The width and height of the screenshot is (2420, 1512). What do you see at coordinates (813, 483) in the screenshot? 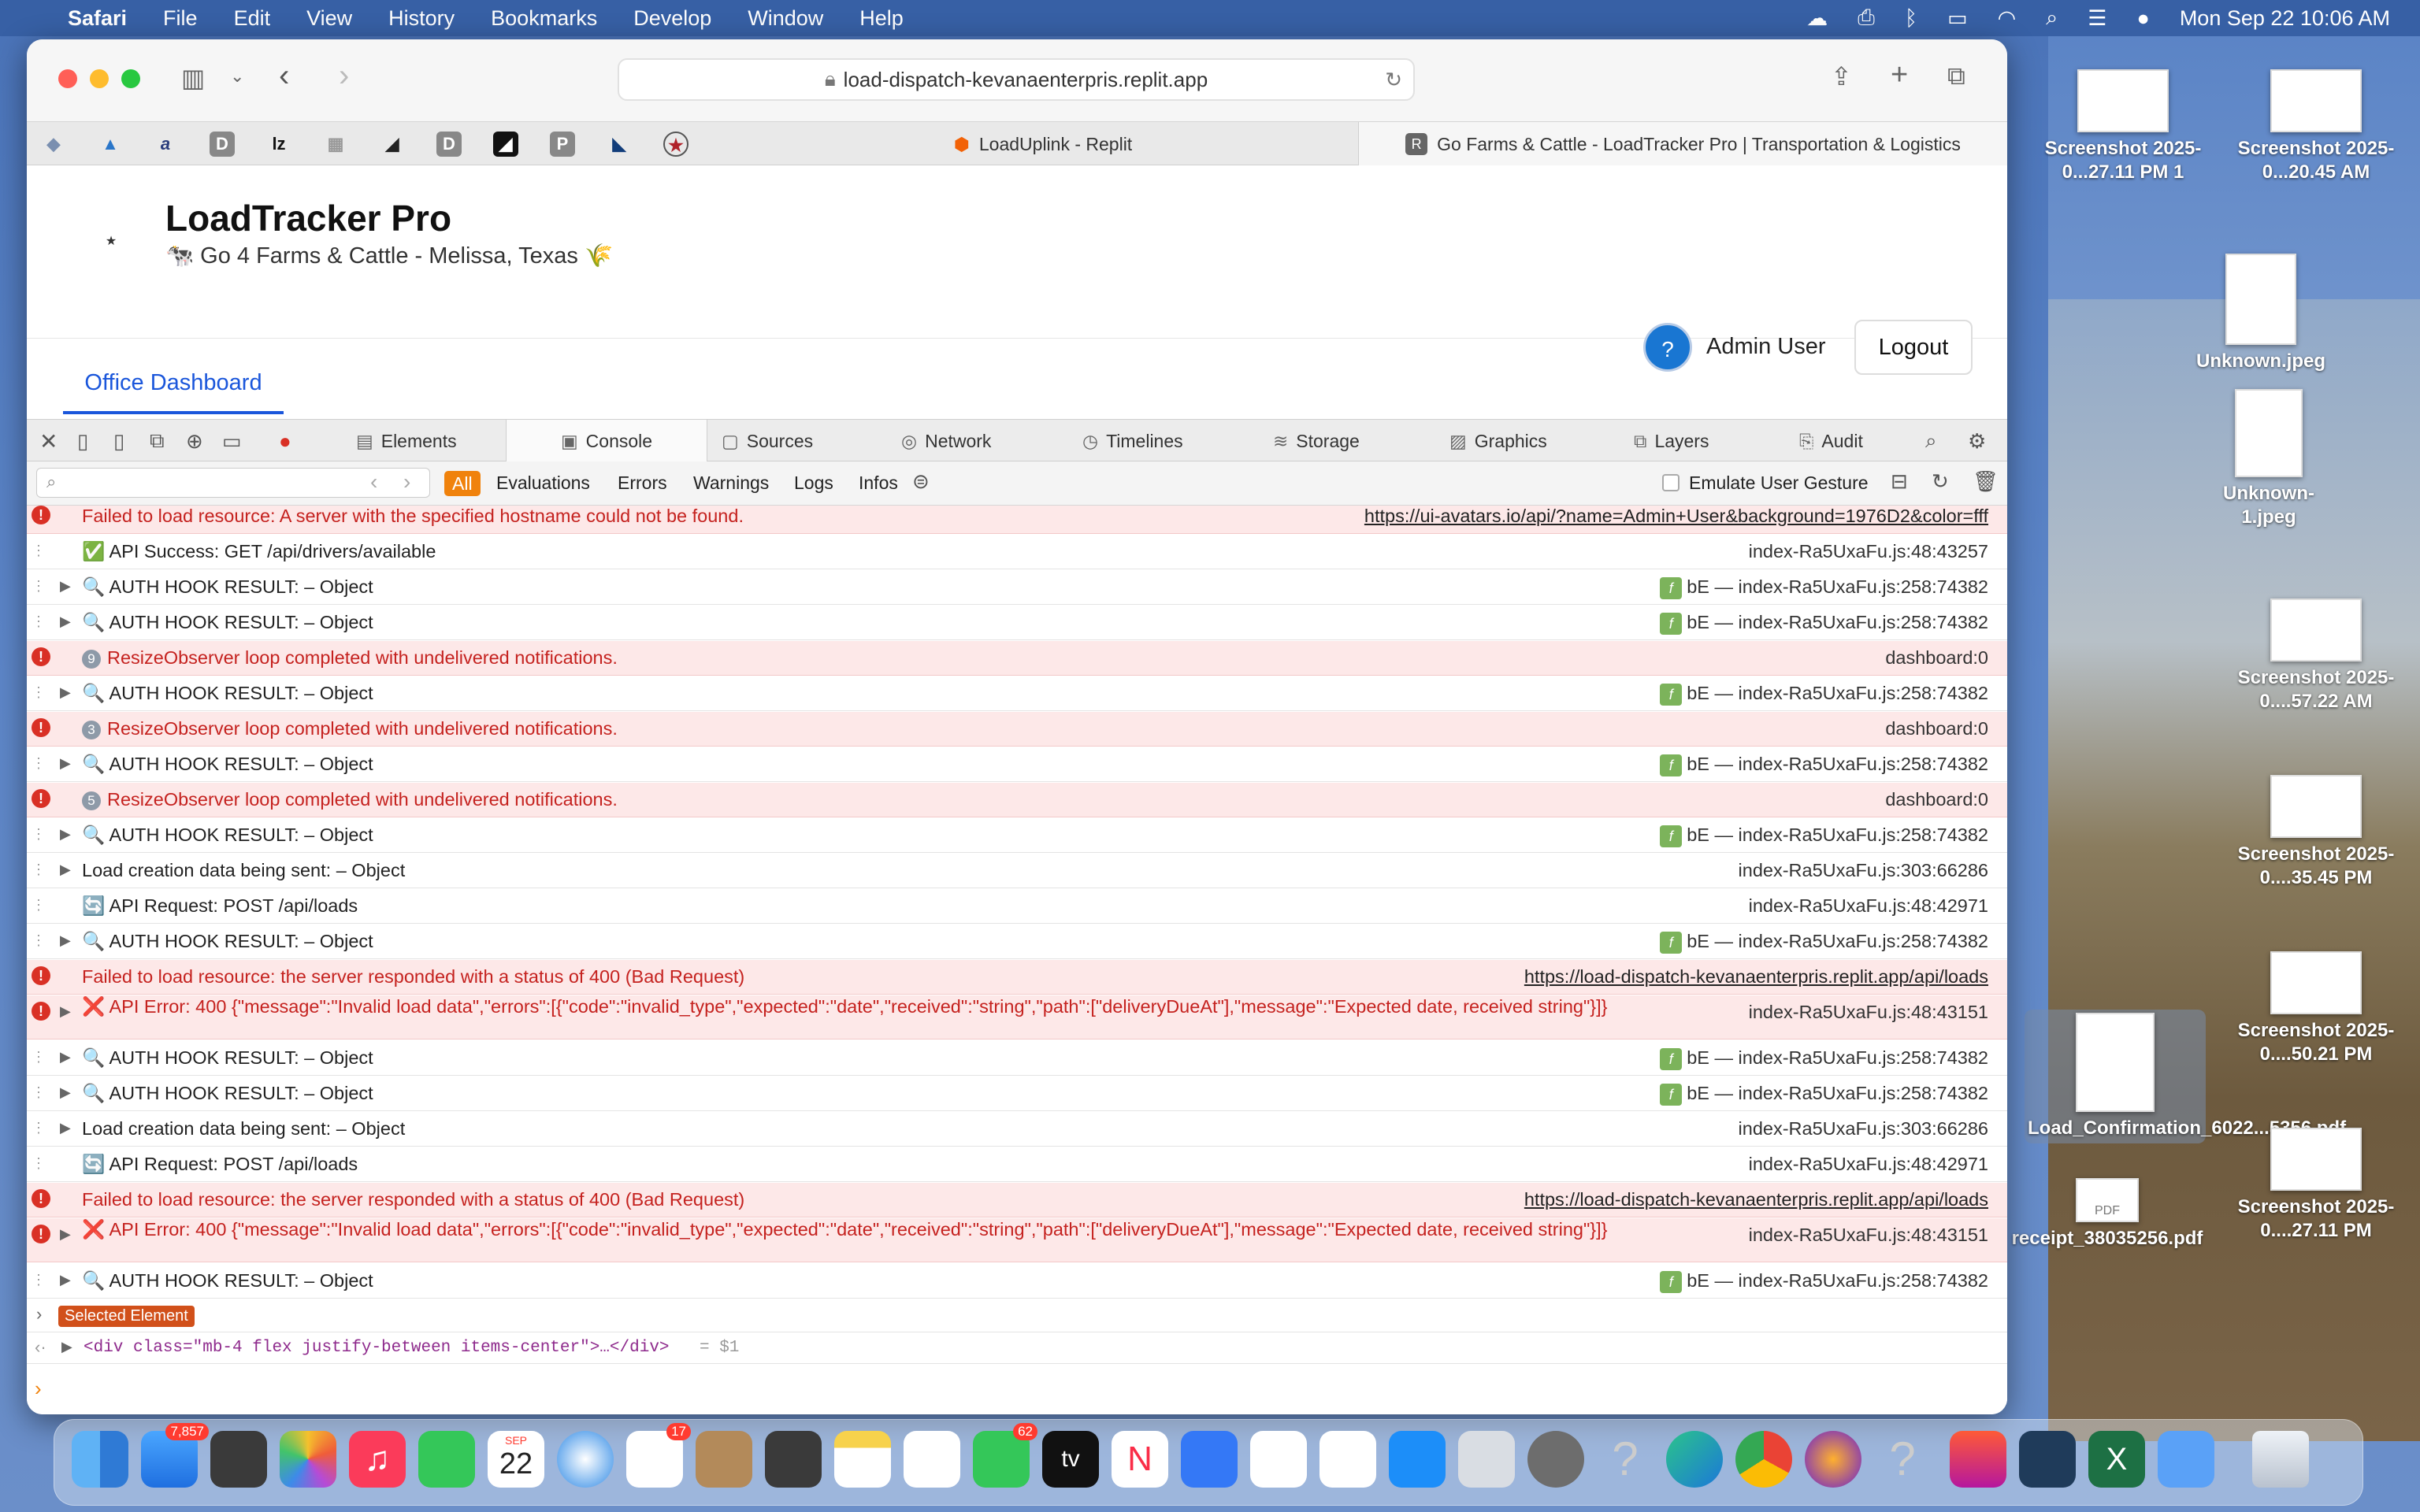
I see `filter-logs: Logs` at bounding box center [813, 483].